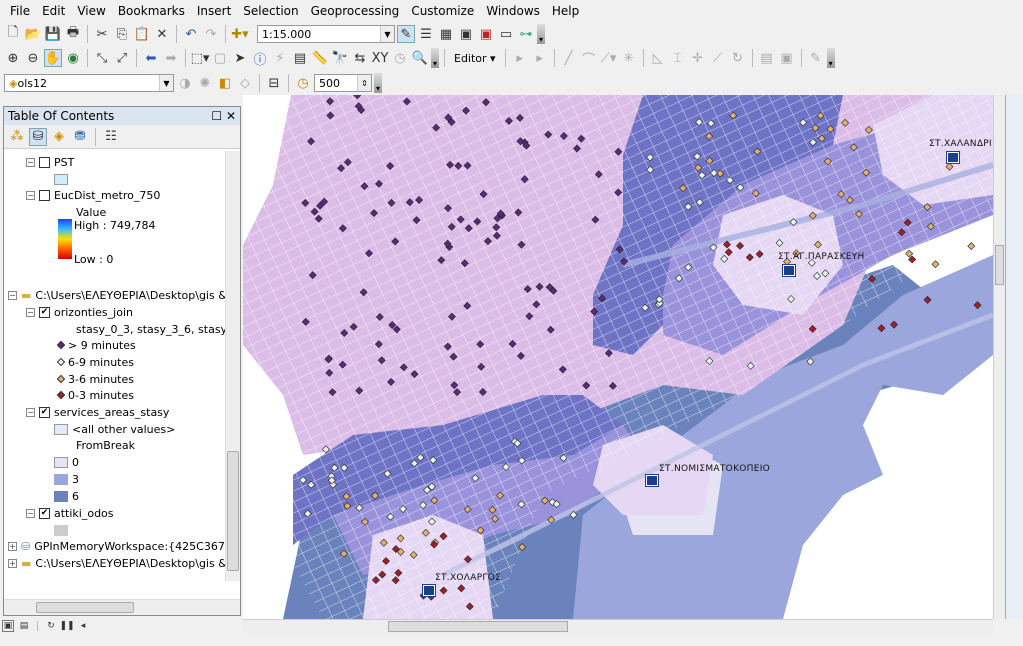  What do you see at coordinates (73, 34) in the screenshot?
I see `print-icon: 🖶` at bounding box center [73, 34].